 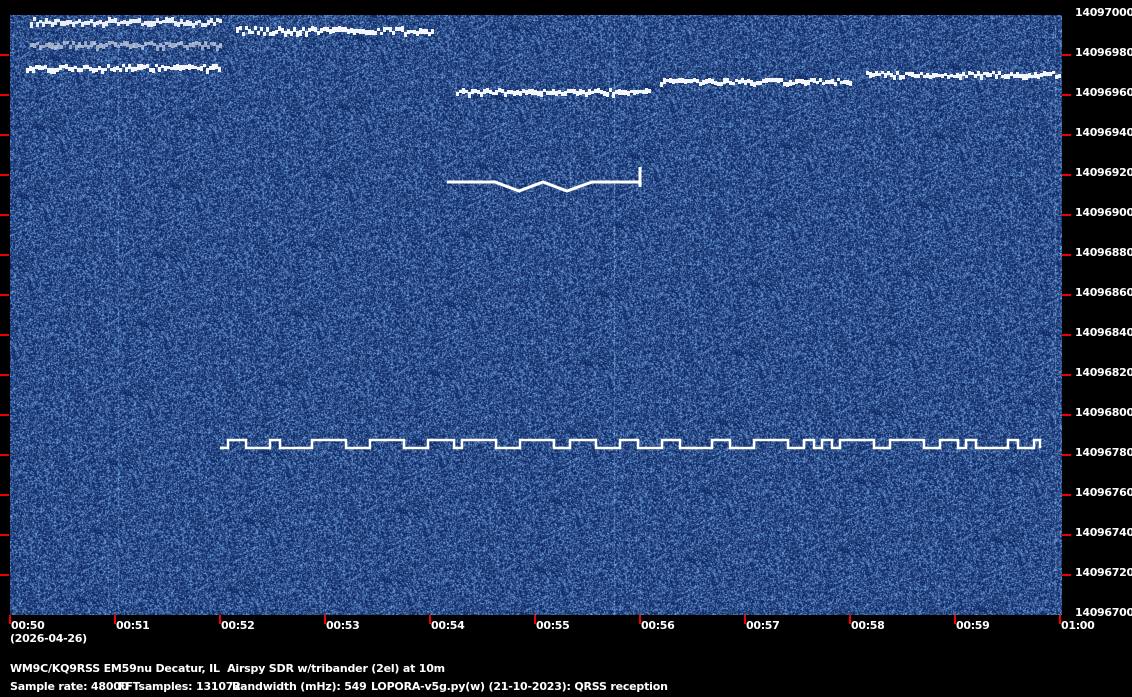 What do you see at coordinates (1103, 12) in the screenshot?
I see `freq-label: 14097000` at bounding box center [1103, 12].